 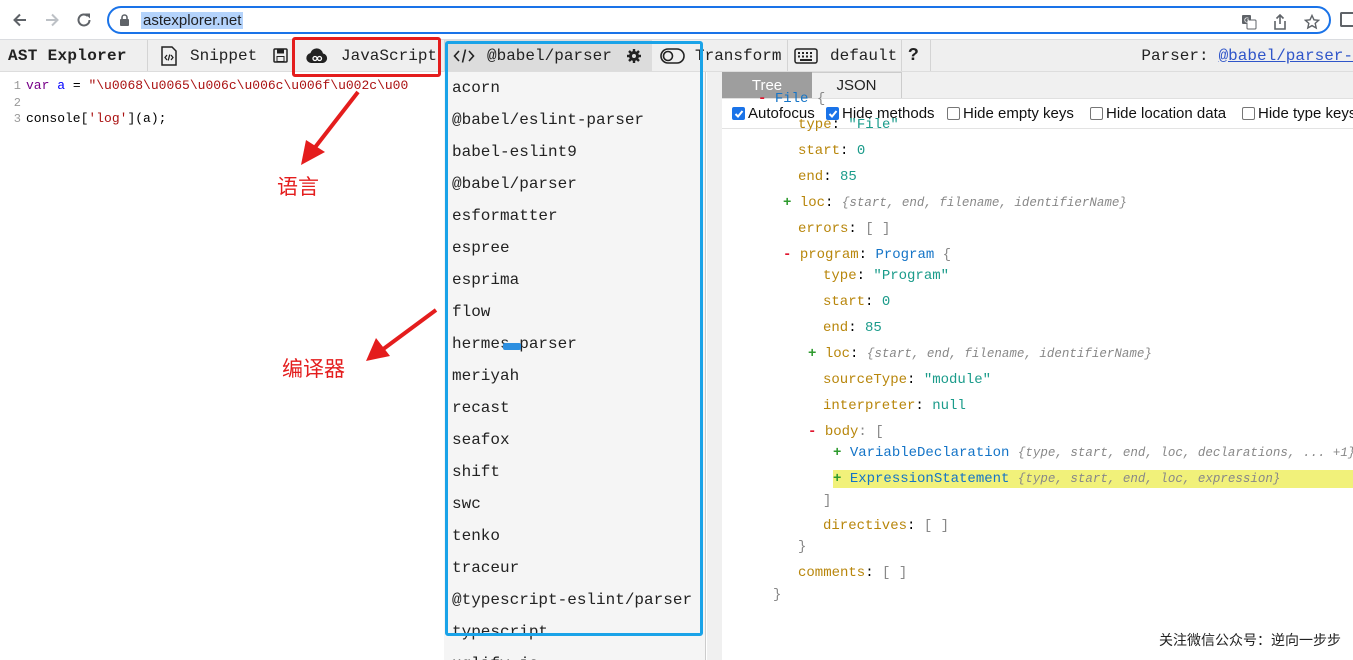 What do you see at coordinates (500, 632) in the screenshot?
I see `parser-option: typescript` at bounding box center [500, 632].